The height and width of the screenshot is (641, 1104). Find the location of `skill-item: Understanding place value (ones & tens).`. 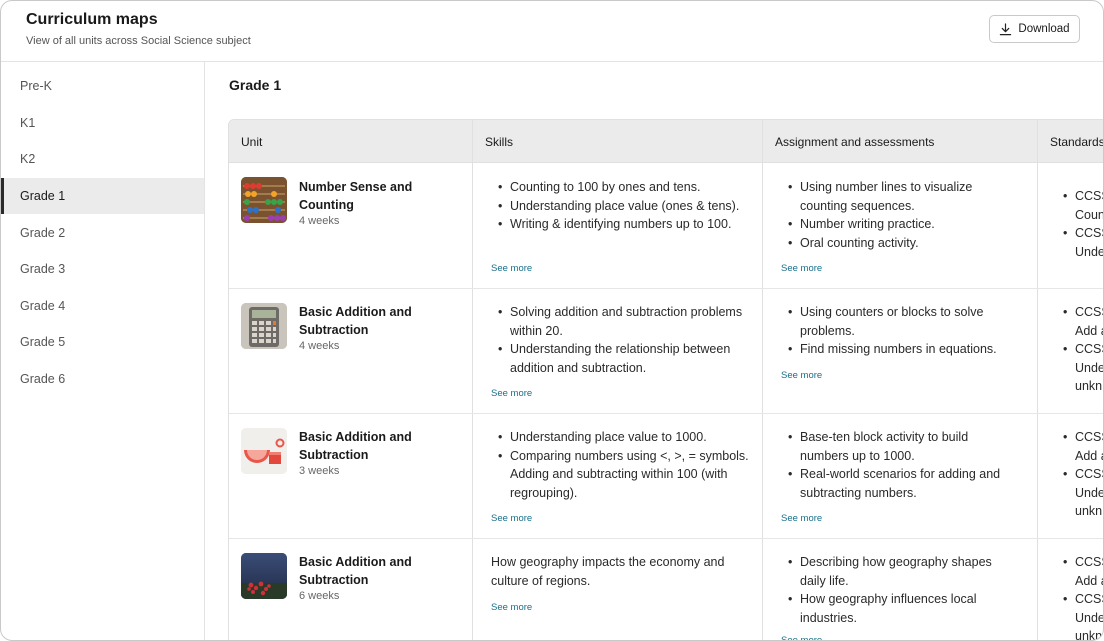

skill-item: Understanding place value (ones & tens). is located at coordinates (623, 206).